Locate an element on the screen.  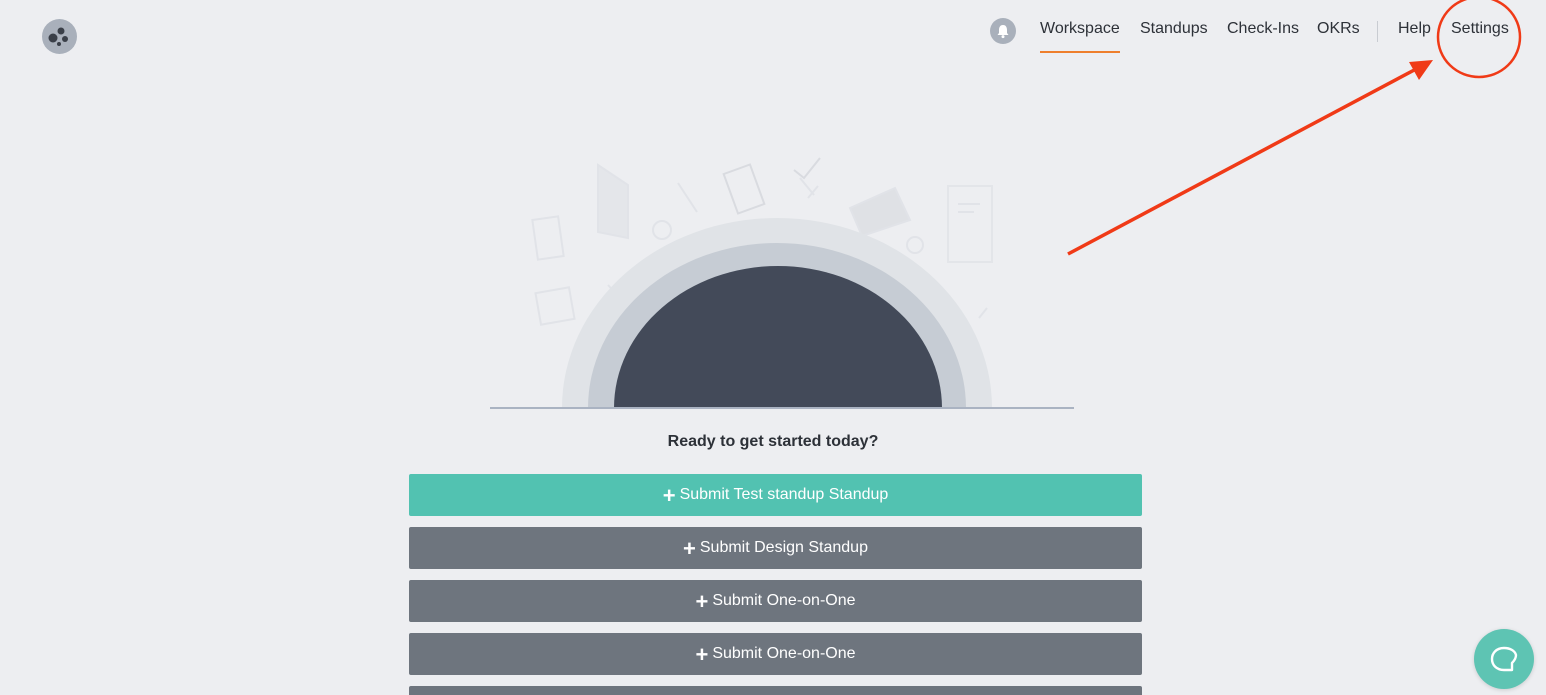
submit-one-on-one-button: + Submit One-on-One is located at coordinates (775, 601).